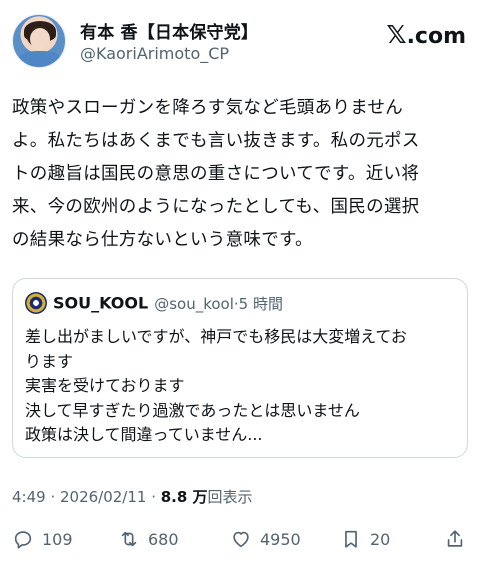  Describe the element at coordinates (129, 539) in the screenshot. I see `repost-icon` at that location.